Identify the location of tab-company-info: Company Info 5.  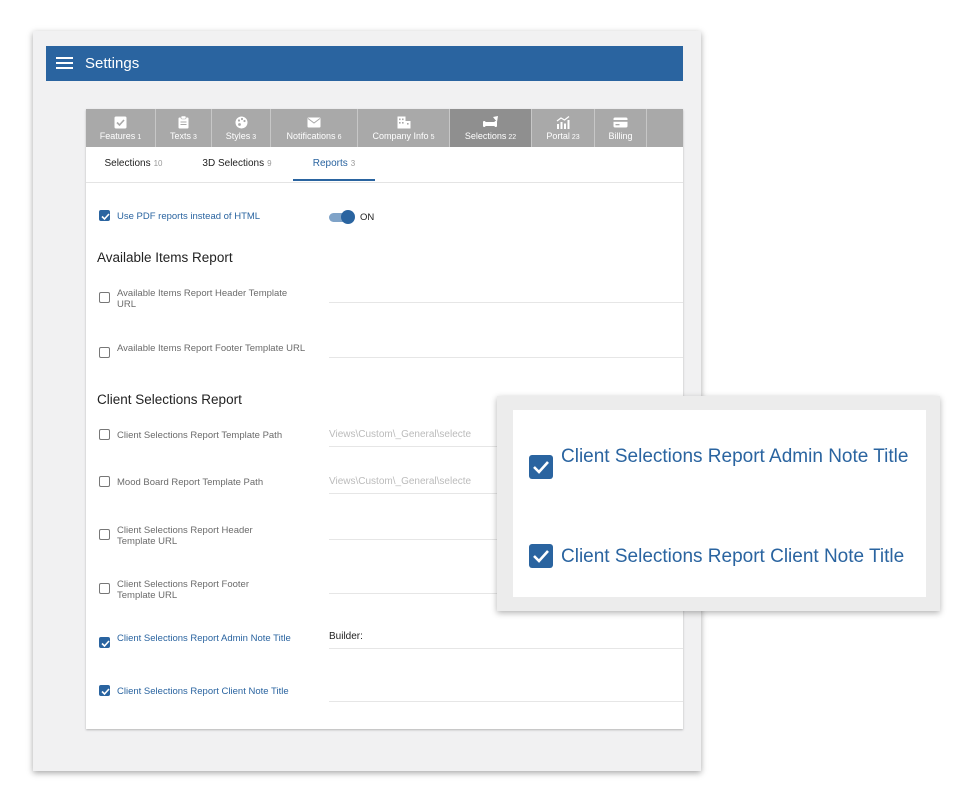
(404, 128).